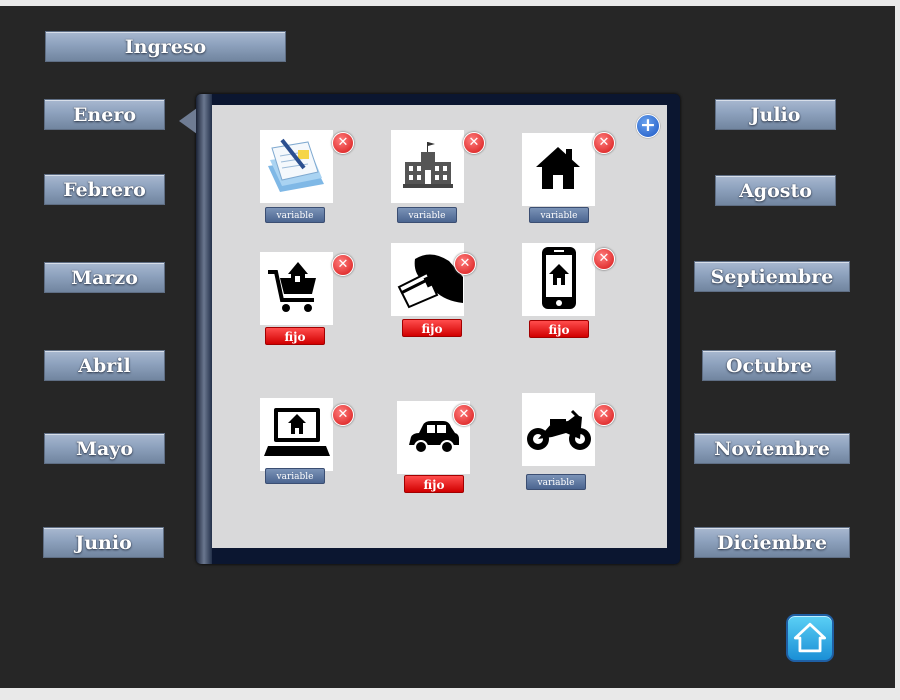 The height and width of the screenshot is (700, 900). What do you see at coordinates (104, 448) in the screenshot?
I see `month-mayo-button: Mayo` at bounding box center [104, 448].